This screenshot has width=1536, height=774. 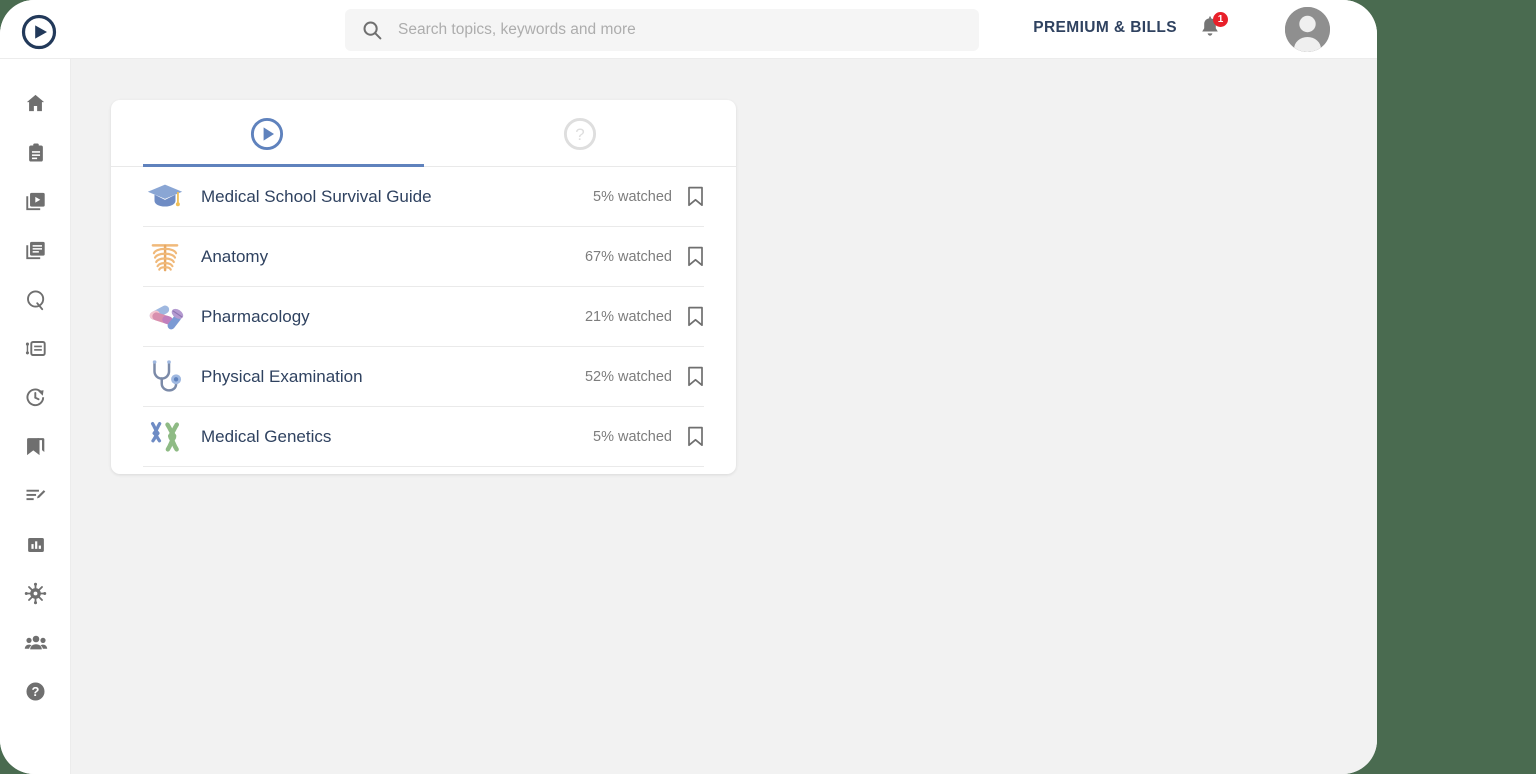 I want to click on search-icon, so click(x=372, y=30).